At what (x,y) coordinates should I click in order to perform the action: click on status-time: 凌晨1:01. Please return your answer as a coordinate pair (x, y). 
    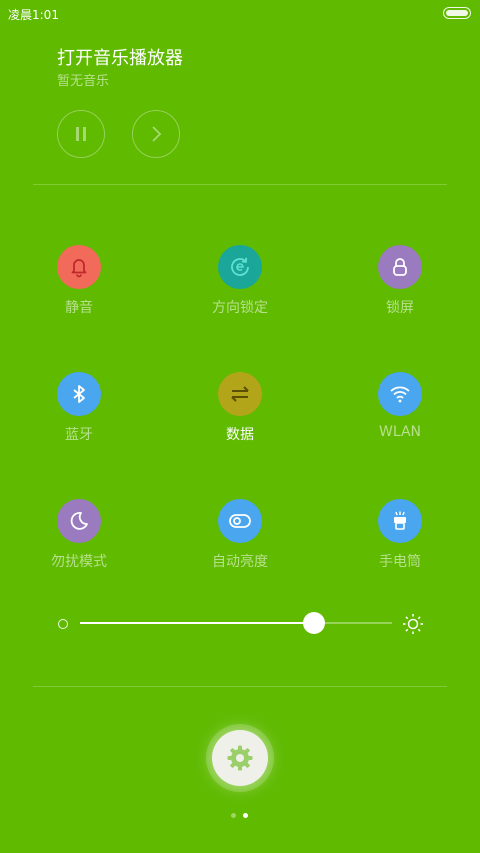
    Looking at the image, I should click on (33, 15).